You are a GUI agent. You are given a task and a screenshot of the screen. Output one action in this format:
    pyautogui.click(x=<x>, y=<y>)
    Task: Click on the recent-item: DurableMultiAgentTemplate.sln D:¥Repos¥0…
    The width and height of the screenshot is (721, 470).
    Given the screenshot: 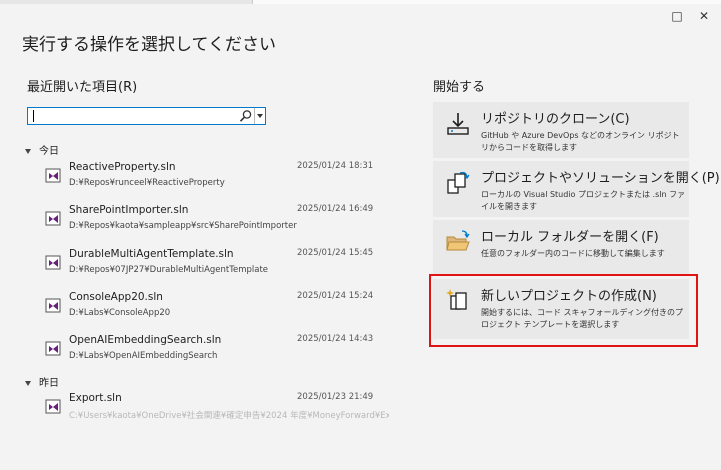 What is the action you would take?
    pyautogui.click(x=209, y=267)
    